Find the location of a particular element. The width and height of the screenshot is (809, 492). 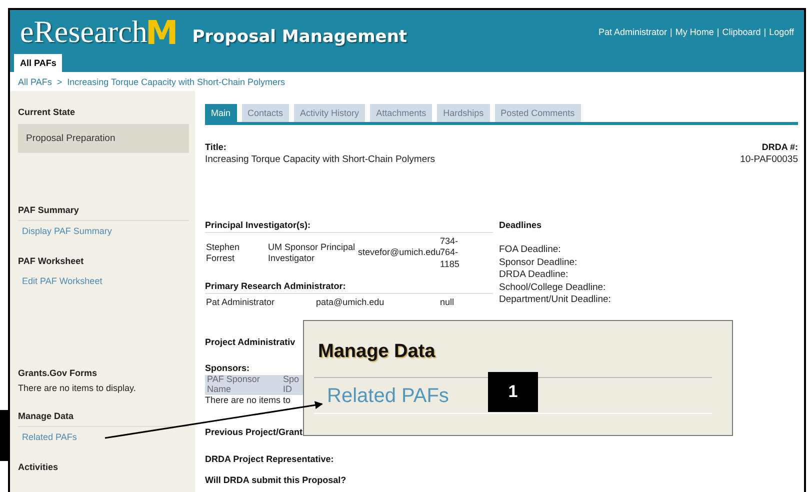

column-heading: Spo ID is located at coordinates (291, 385).